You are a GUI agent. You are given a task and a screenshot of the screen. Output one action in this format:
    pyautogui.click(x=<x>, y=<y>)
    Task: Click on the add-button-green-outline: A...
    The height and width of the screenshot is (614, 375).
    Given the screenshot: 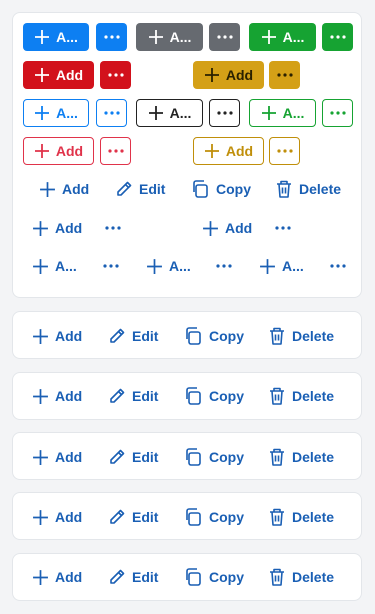 What is the action you would take?
    pyautogui.click(x=282, y=113)
    